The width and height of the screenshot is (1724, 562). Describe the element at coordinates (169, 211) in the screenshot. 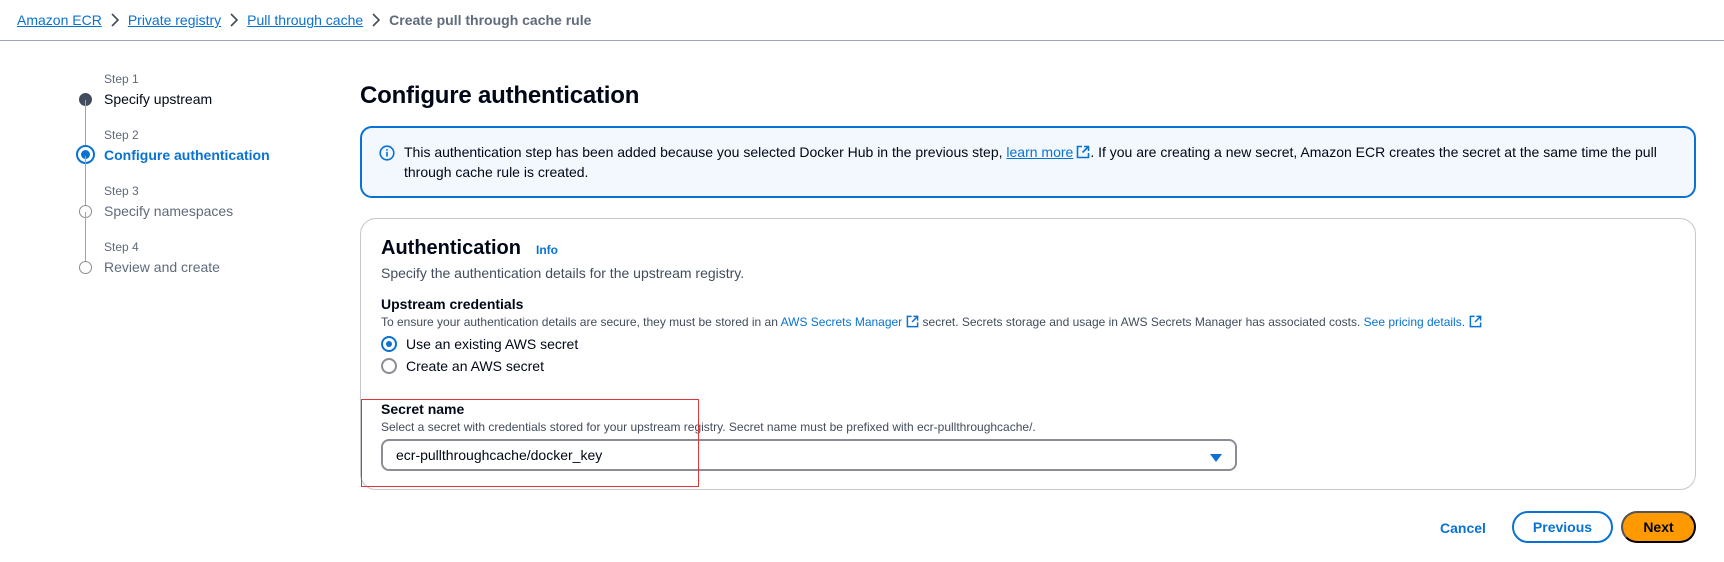

I see `step-title: Specify namespaces` at that location.